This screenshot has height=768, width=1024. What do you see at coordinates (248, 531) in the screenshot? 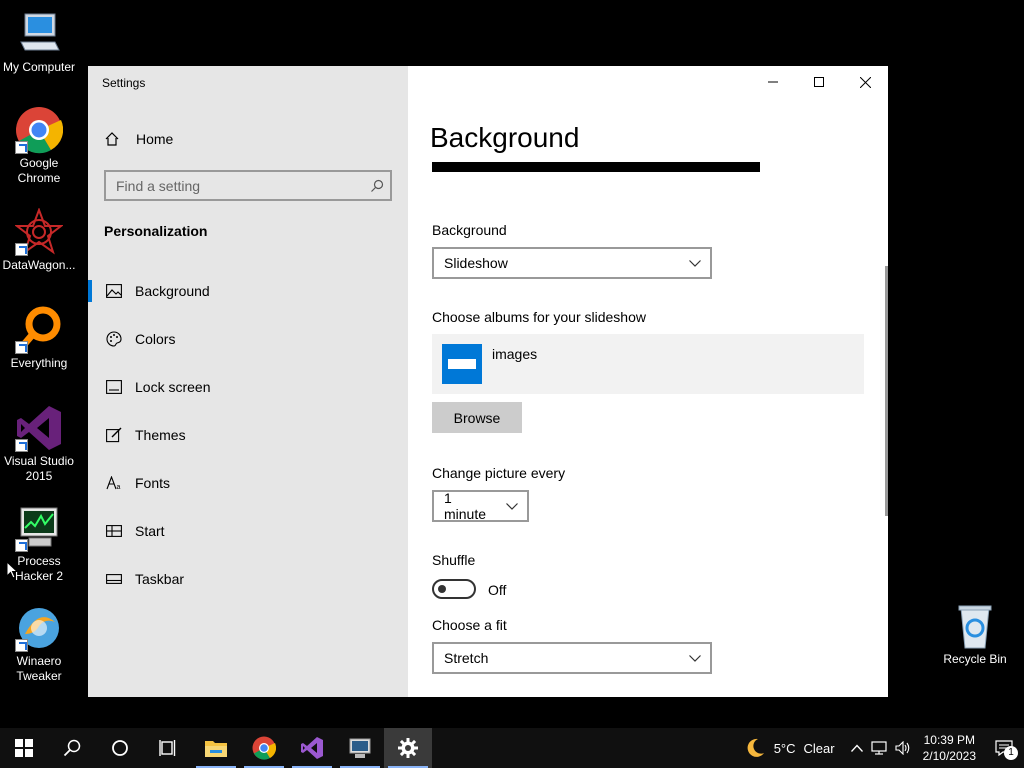
I see `nav-item-start: Start` at bounding box center [248, 531].